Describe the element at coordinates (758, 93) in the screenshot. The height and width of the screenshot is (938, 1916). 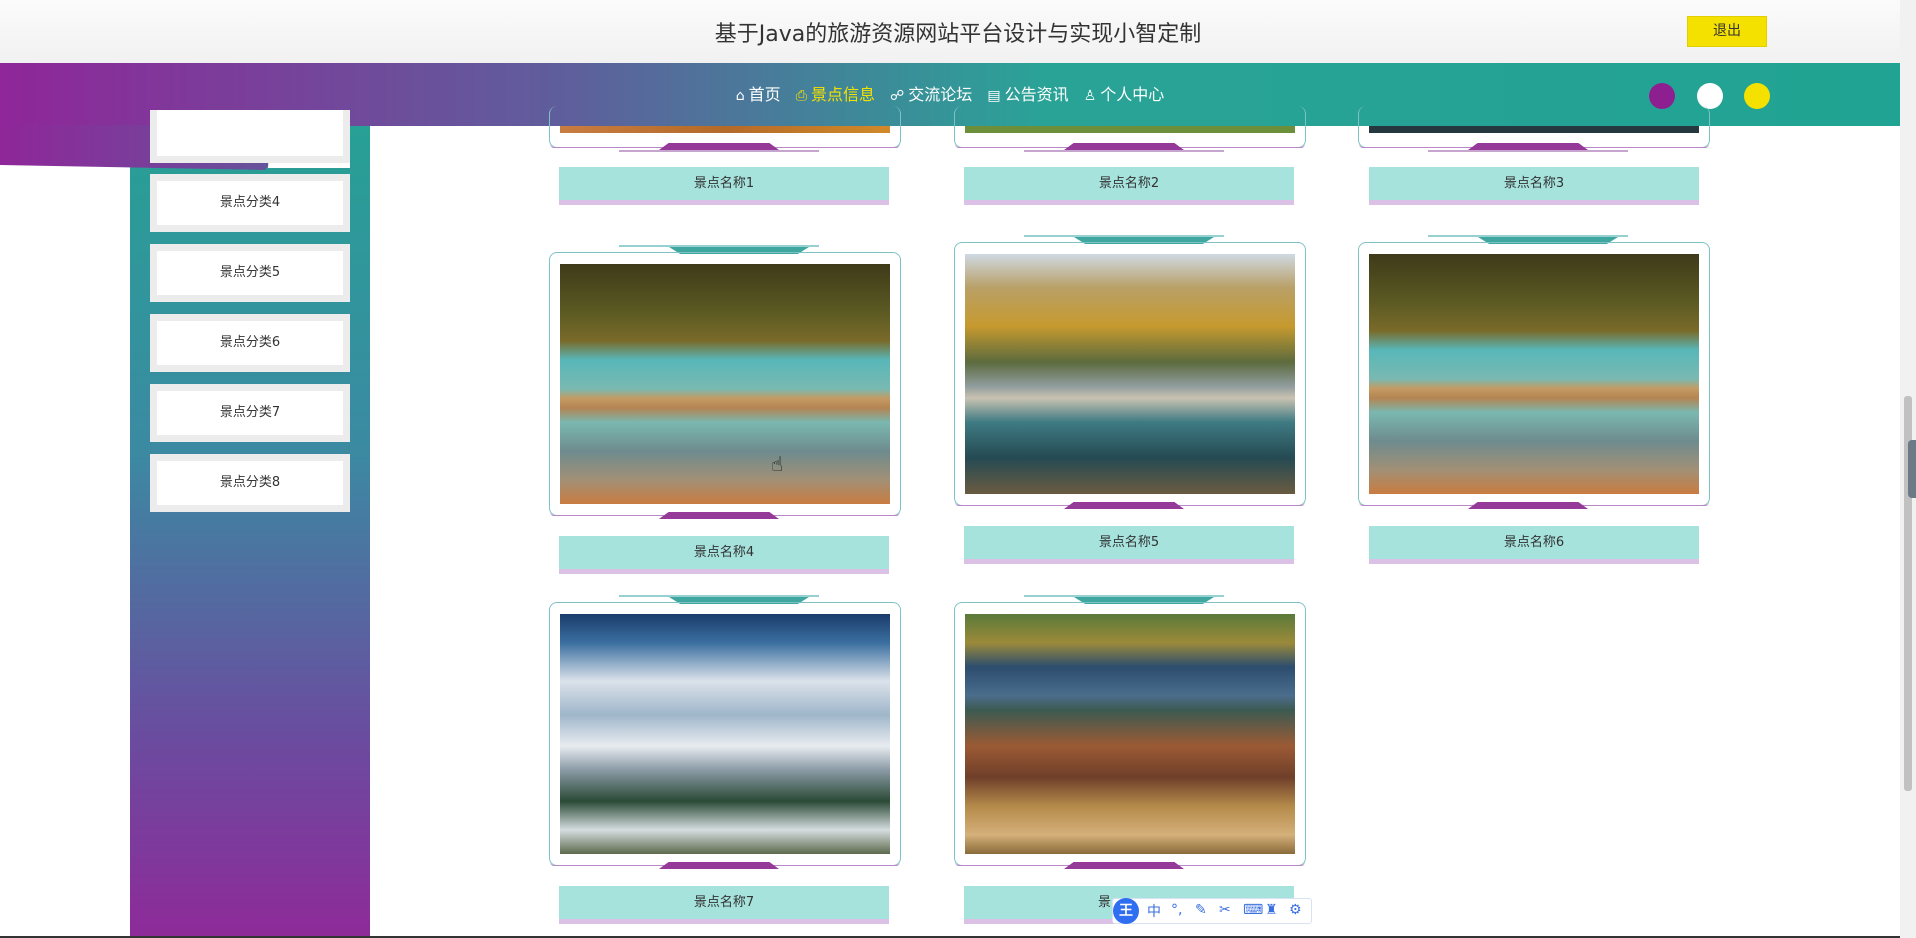
I see `nav-home: ⌂ 首页` at that location.